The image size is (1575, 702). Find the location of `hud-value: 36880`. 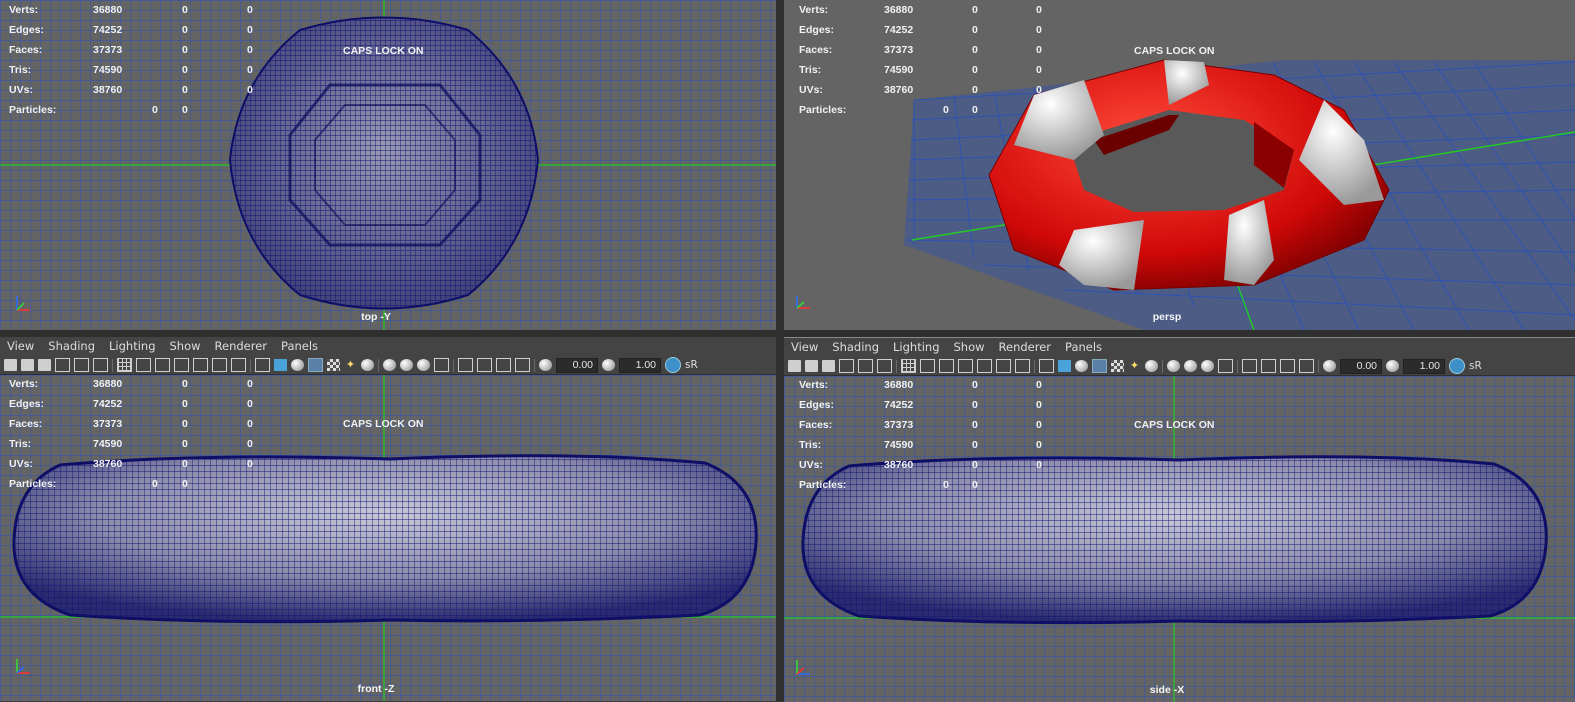

hud-value: 36880 is located at coordinates (899, 10).